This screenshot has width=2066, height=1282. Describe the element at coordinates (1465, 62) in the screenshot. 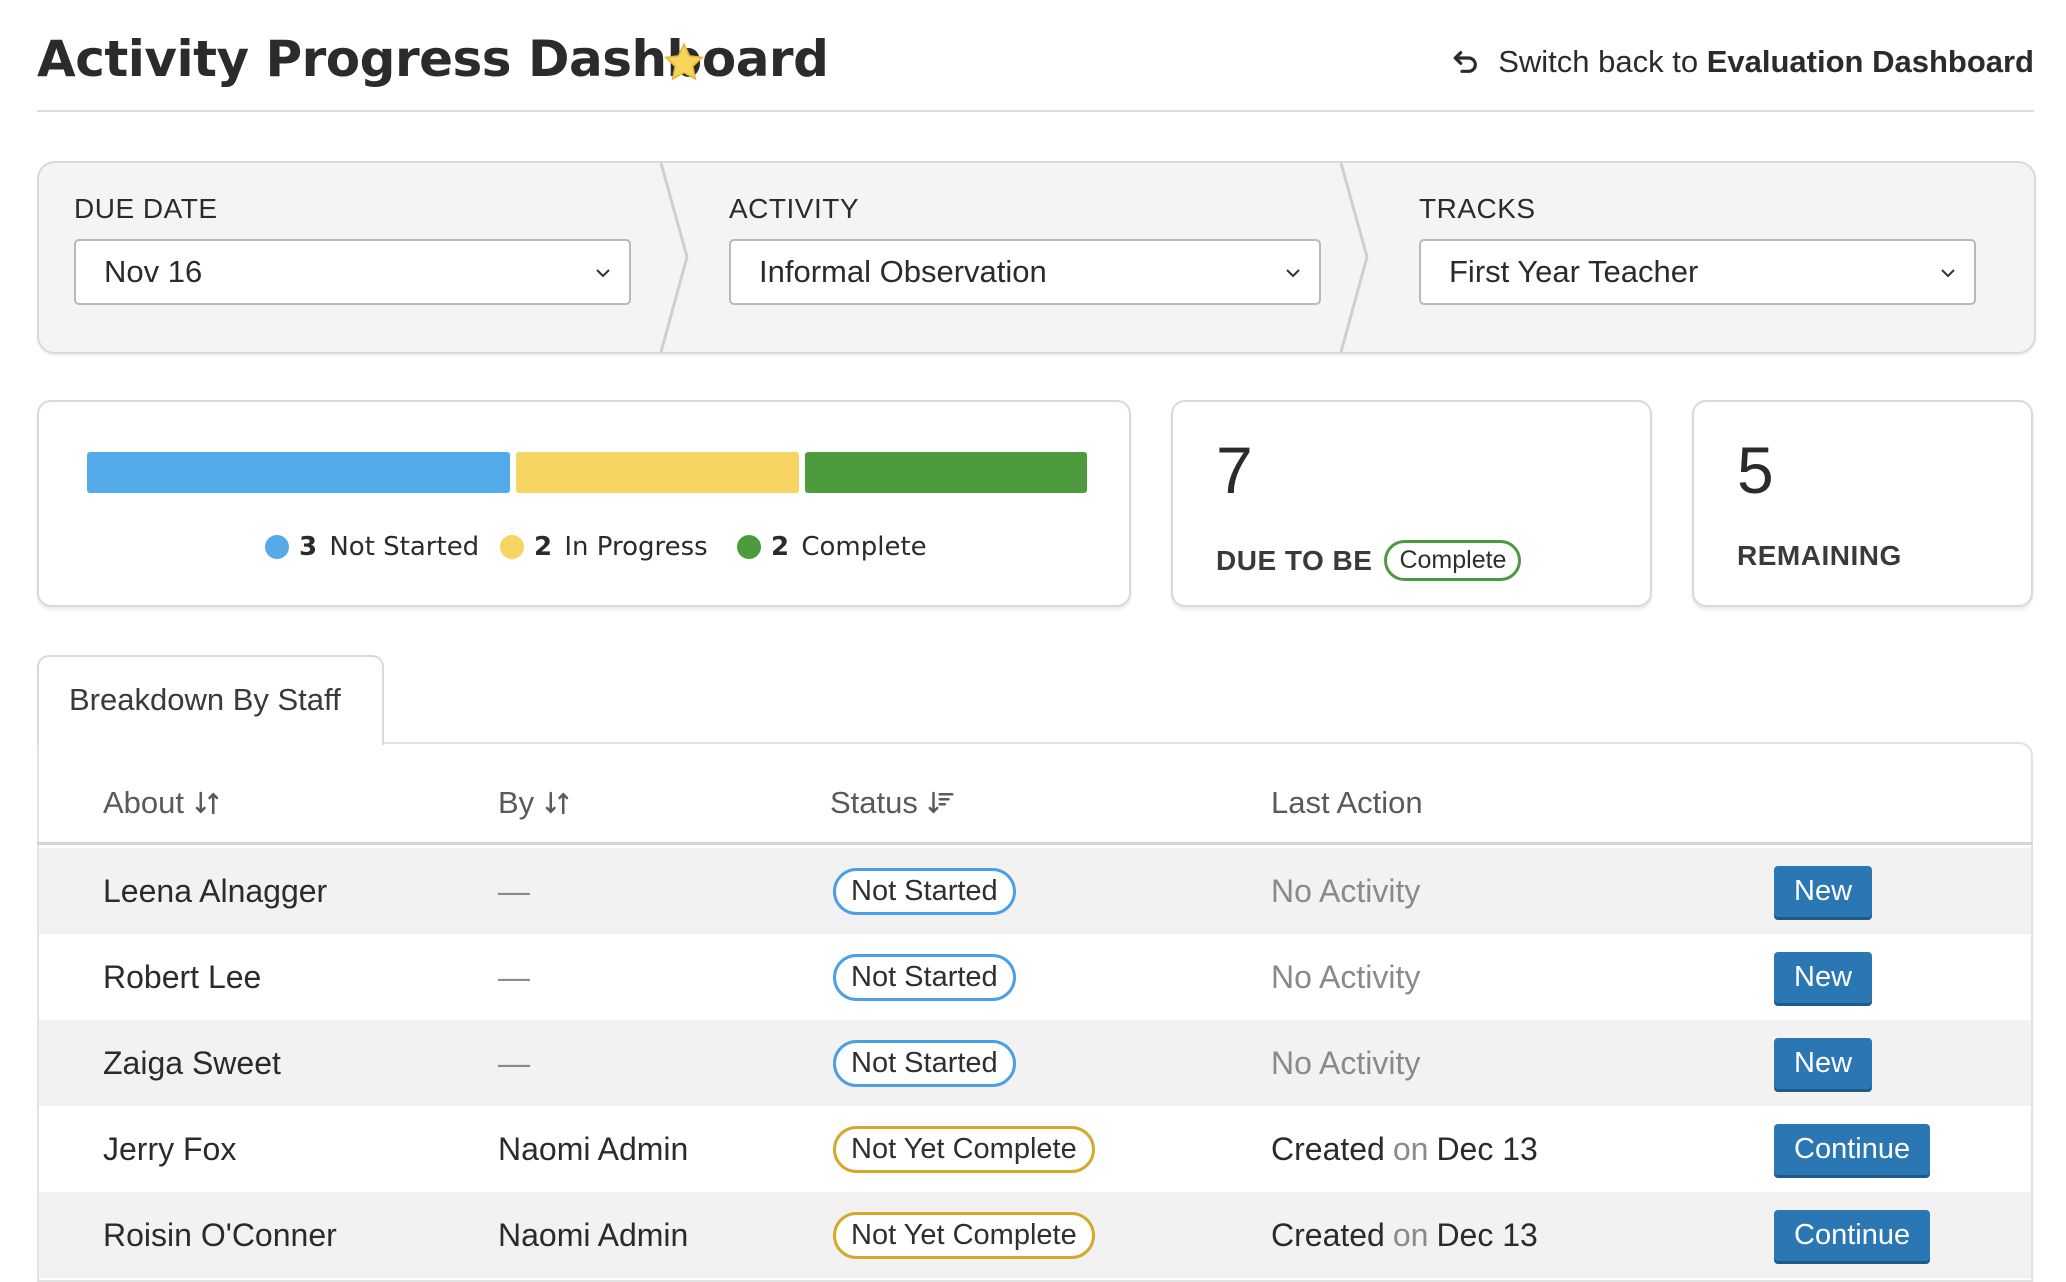

I see `undo-arrow-icon` at that location.